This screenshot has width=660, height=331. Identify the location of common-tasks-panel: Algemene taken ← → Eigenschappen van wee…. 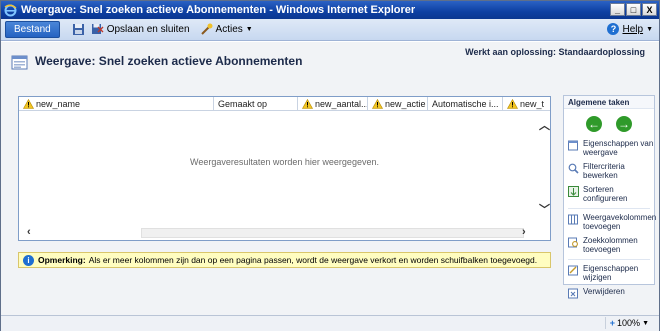
(609, 197).